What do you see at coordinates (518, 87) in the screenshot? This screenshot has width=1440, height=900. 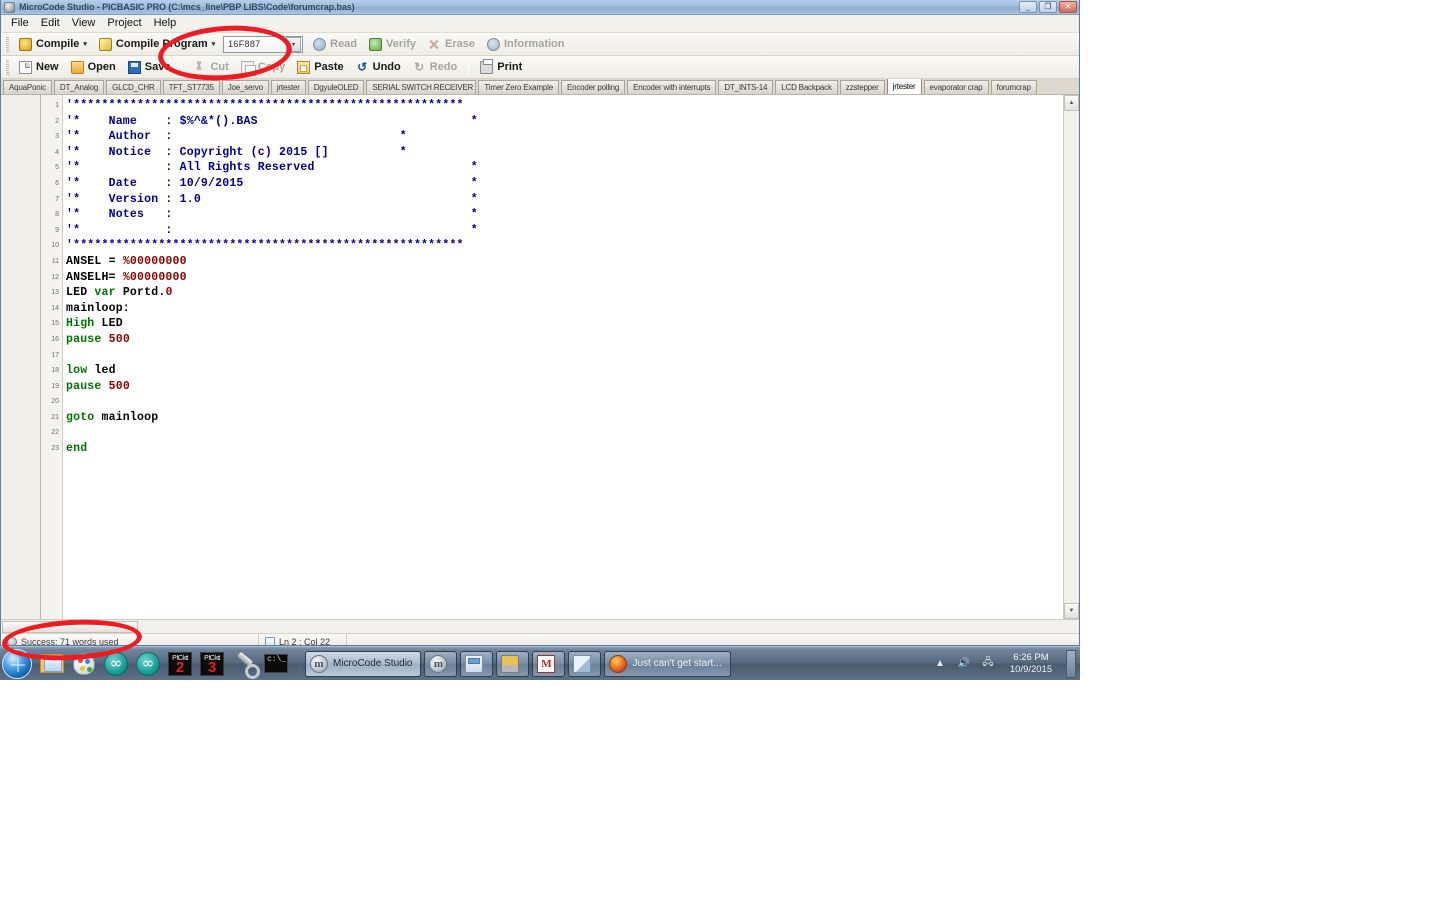 I see `file-tab: Timer Zero Example` at bounding box center [518, 87].